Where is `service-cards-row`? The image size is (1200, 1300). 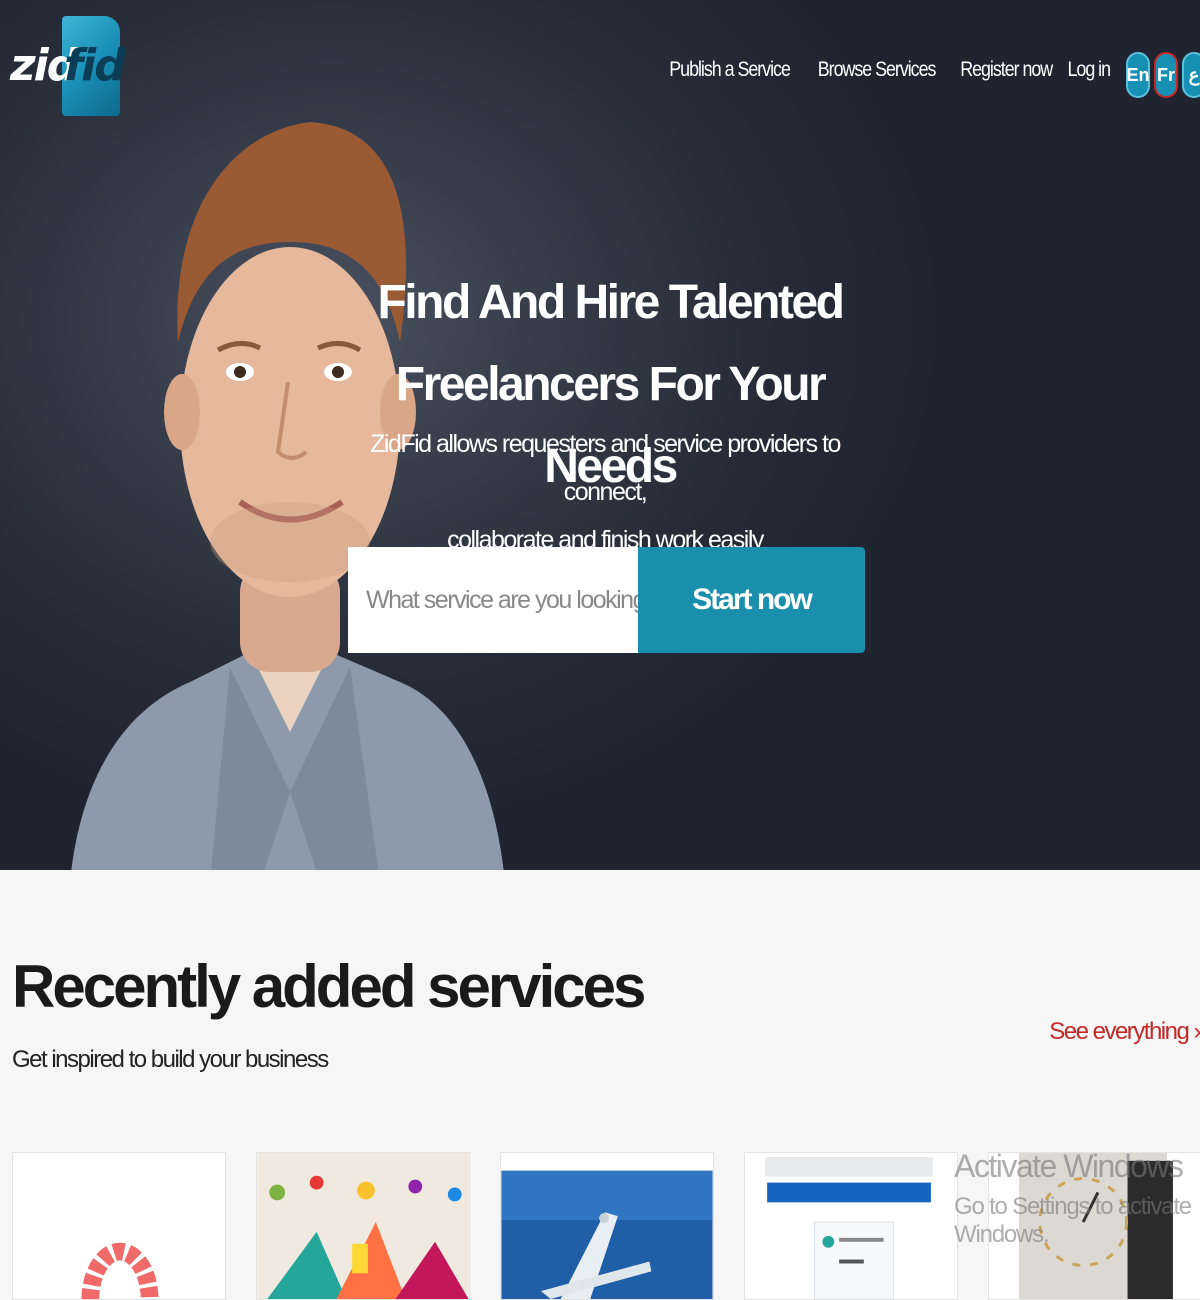 service-cards-row is located at coordinates (606, 1226).